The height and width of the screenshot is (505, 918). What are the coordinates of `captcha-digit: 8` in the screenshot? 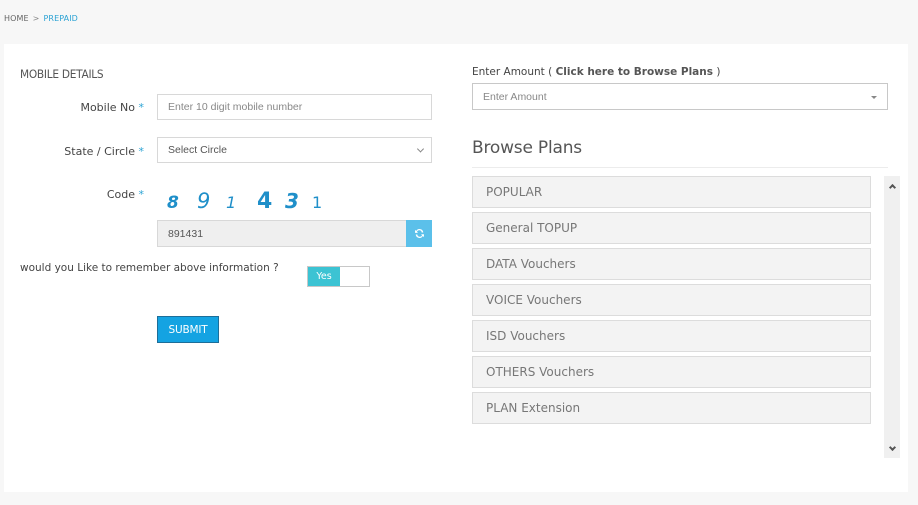 It's located at (173, 203).